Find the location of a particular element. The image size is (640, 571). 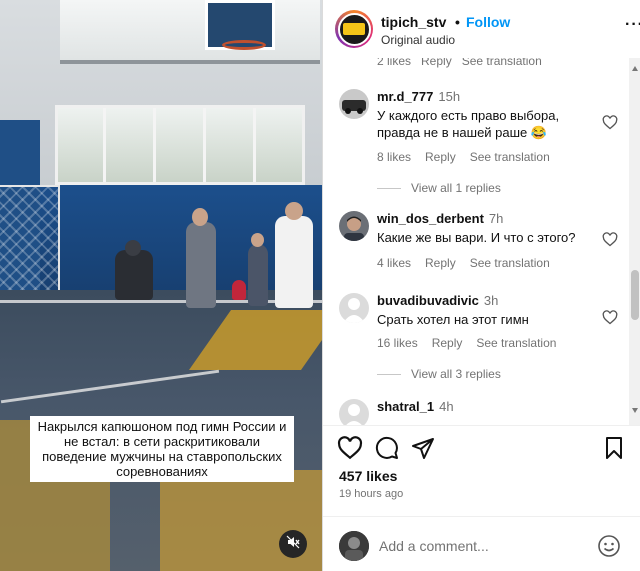

comment-time: 7h is located at coordinates (496, 218).